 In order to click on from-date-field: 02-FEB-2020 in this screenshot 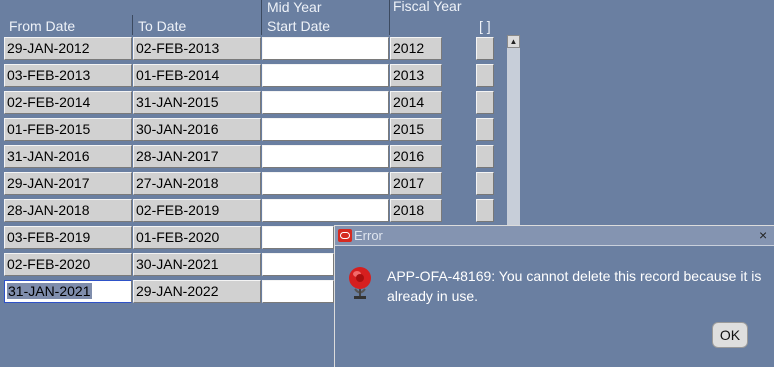, I will do `click(68, 264)`.